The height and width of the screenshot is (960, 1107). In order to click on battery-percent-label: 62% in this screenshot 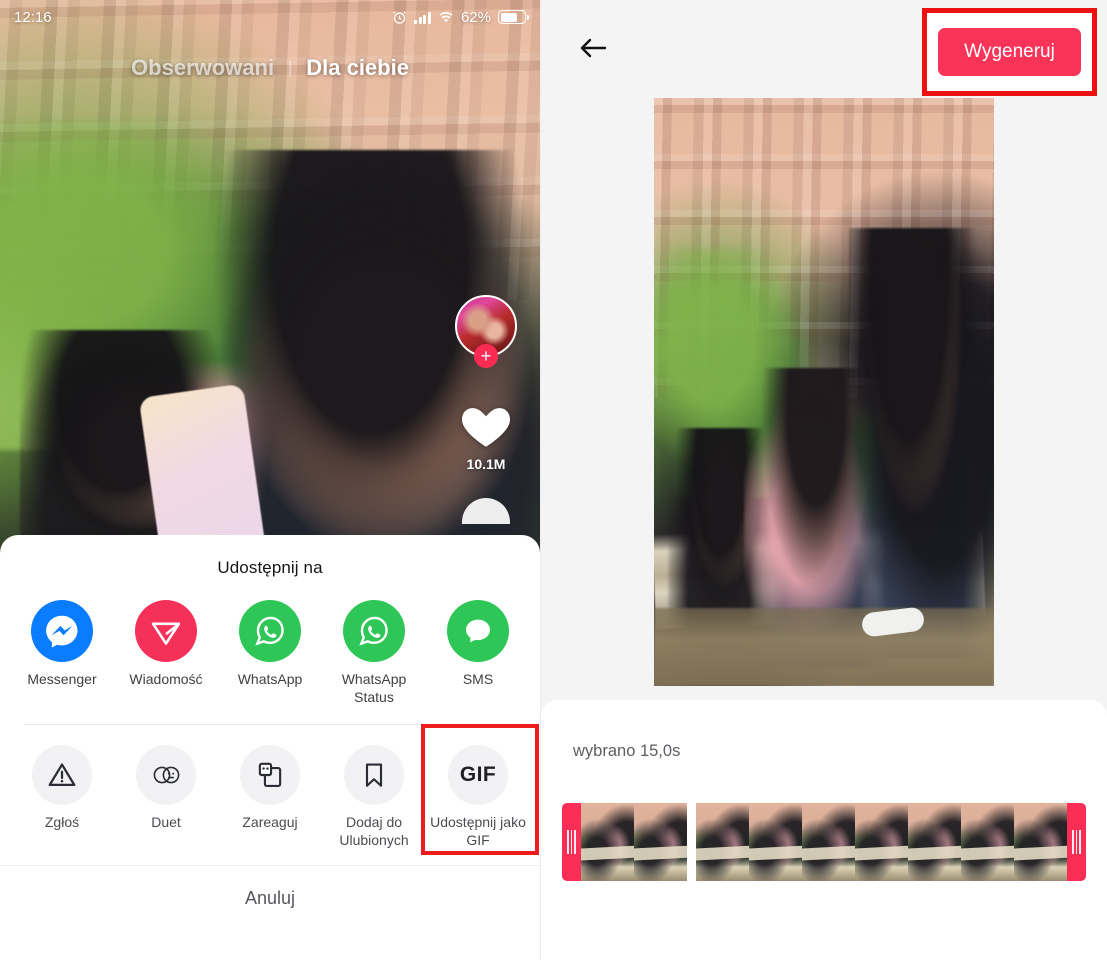, I will do `click(475, 17)`.